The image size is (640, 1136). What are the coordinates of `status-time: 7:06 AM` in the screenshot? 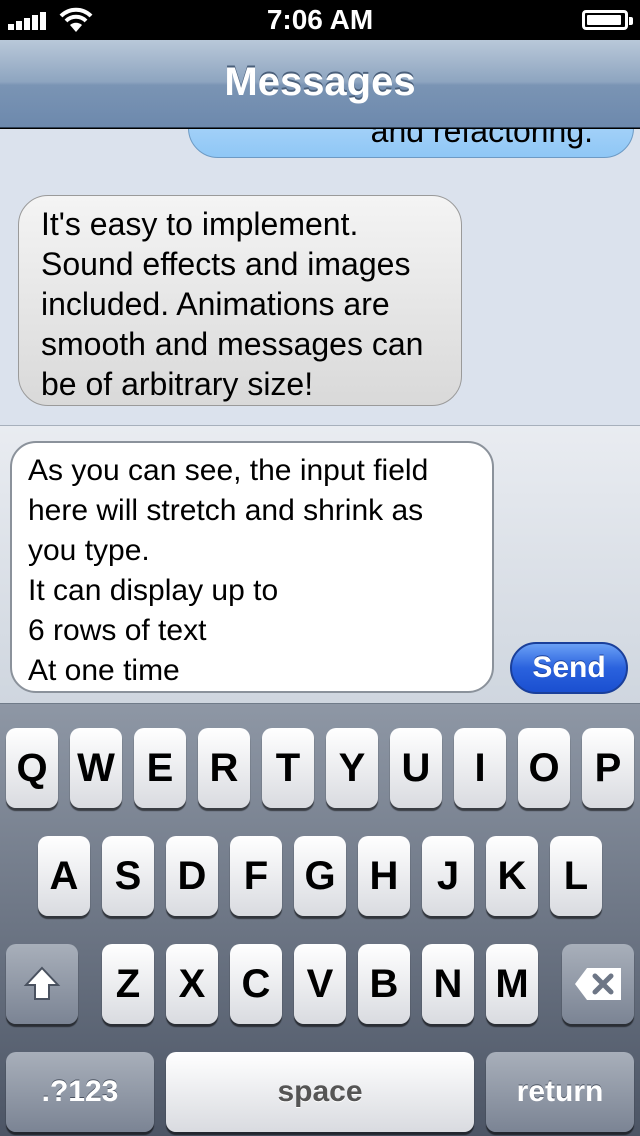 It's located at (320, 19).